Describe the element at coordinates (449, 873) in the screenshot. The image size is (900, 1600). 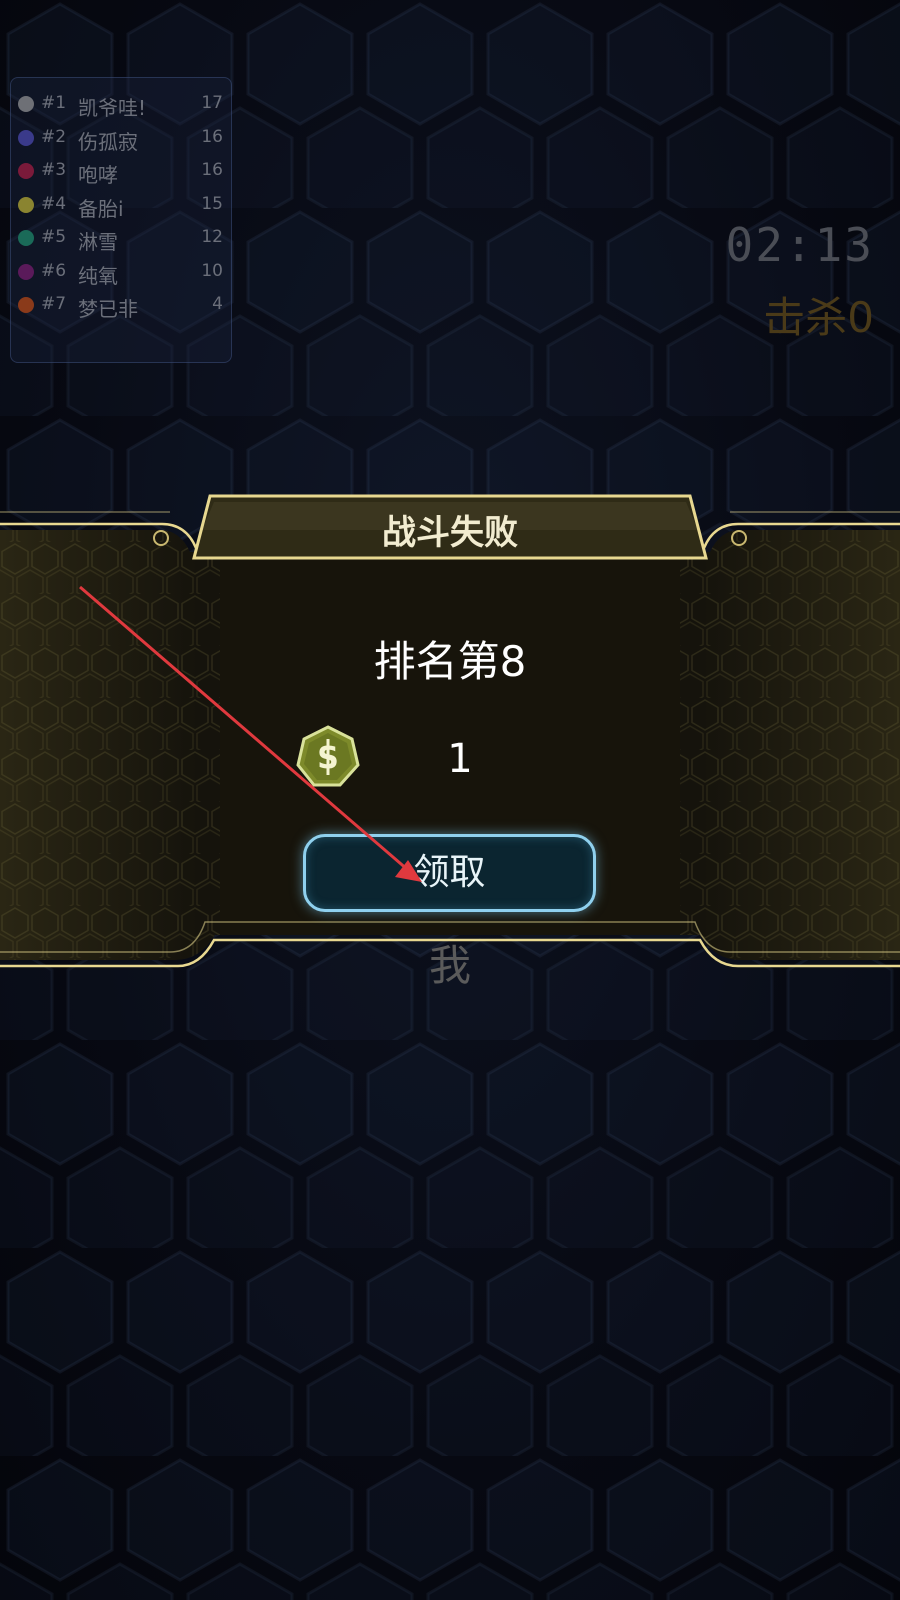
I see `claim-button: 领取` at that location.